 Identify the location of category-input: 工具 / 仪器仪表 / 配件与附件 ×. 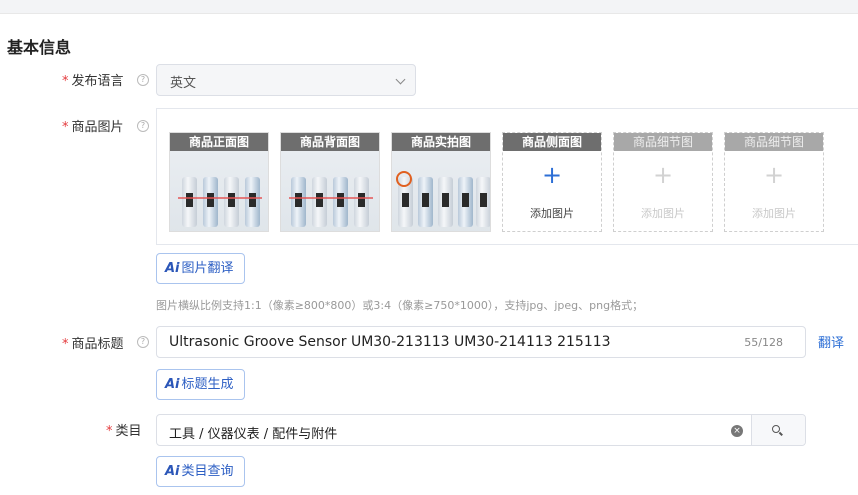
(481, 430).